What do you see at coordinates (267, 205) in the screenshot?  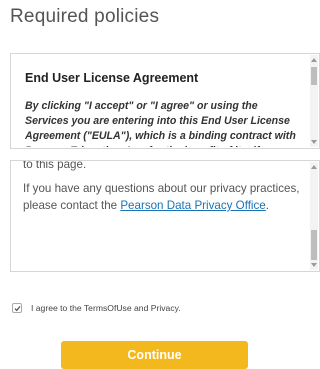 I see `privacy-period: .` at bounding box center [267, 205].